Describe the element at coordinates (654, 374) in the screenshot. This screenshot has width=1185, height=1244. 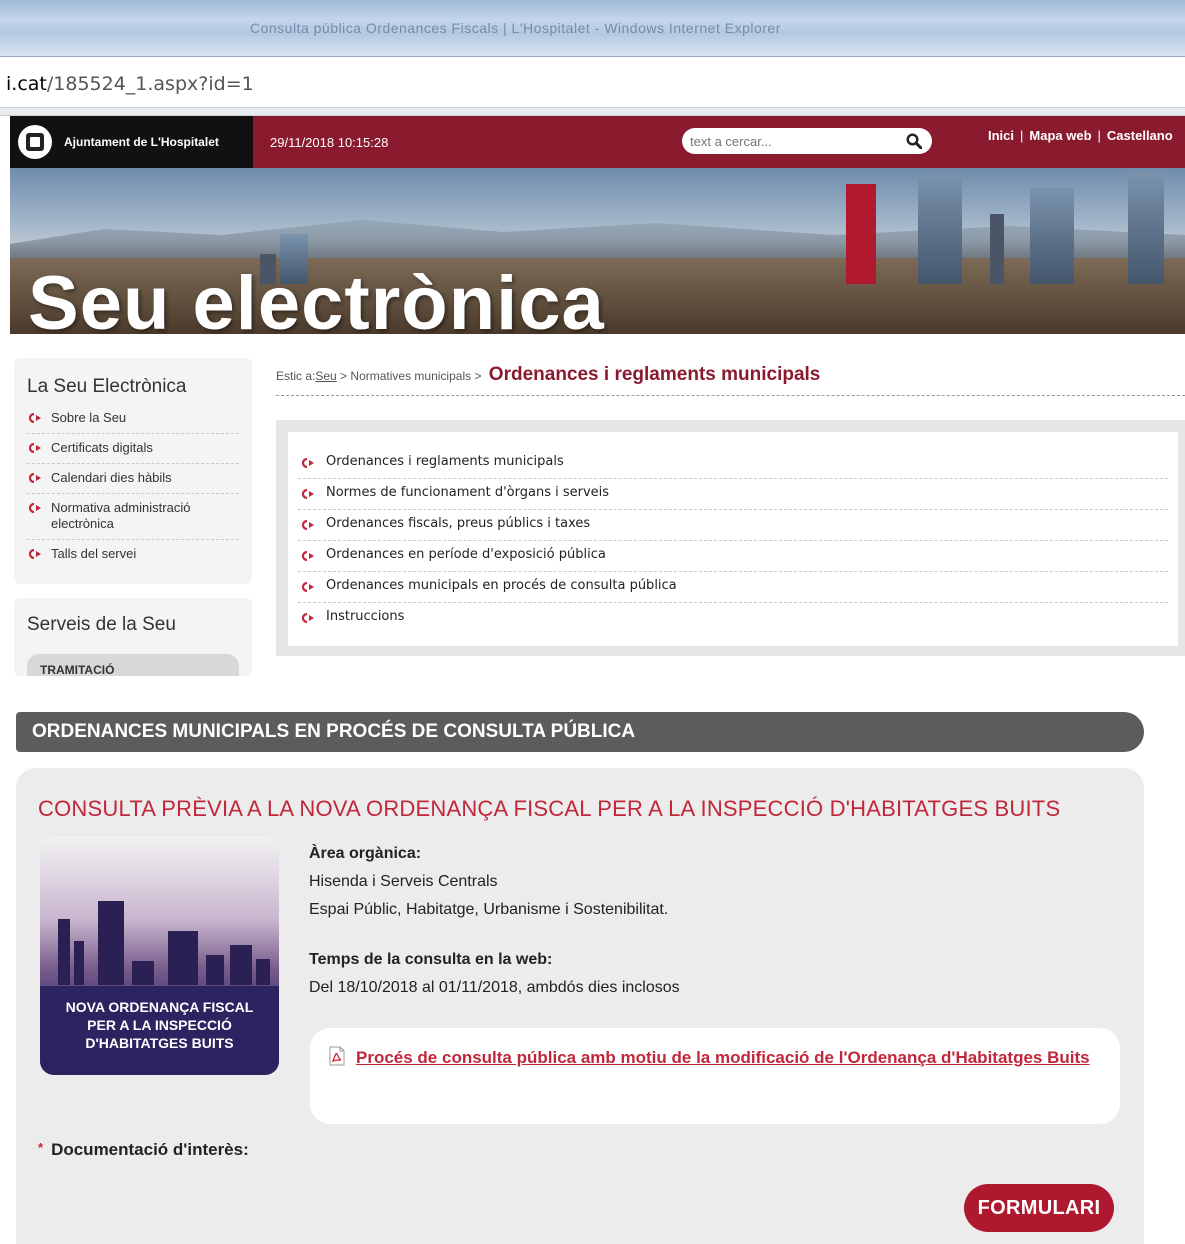
I see `page-title: Ordenances i reglaments municipals` at that location.